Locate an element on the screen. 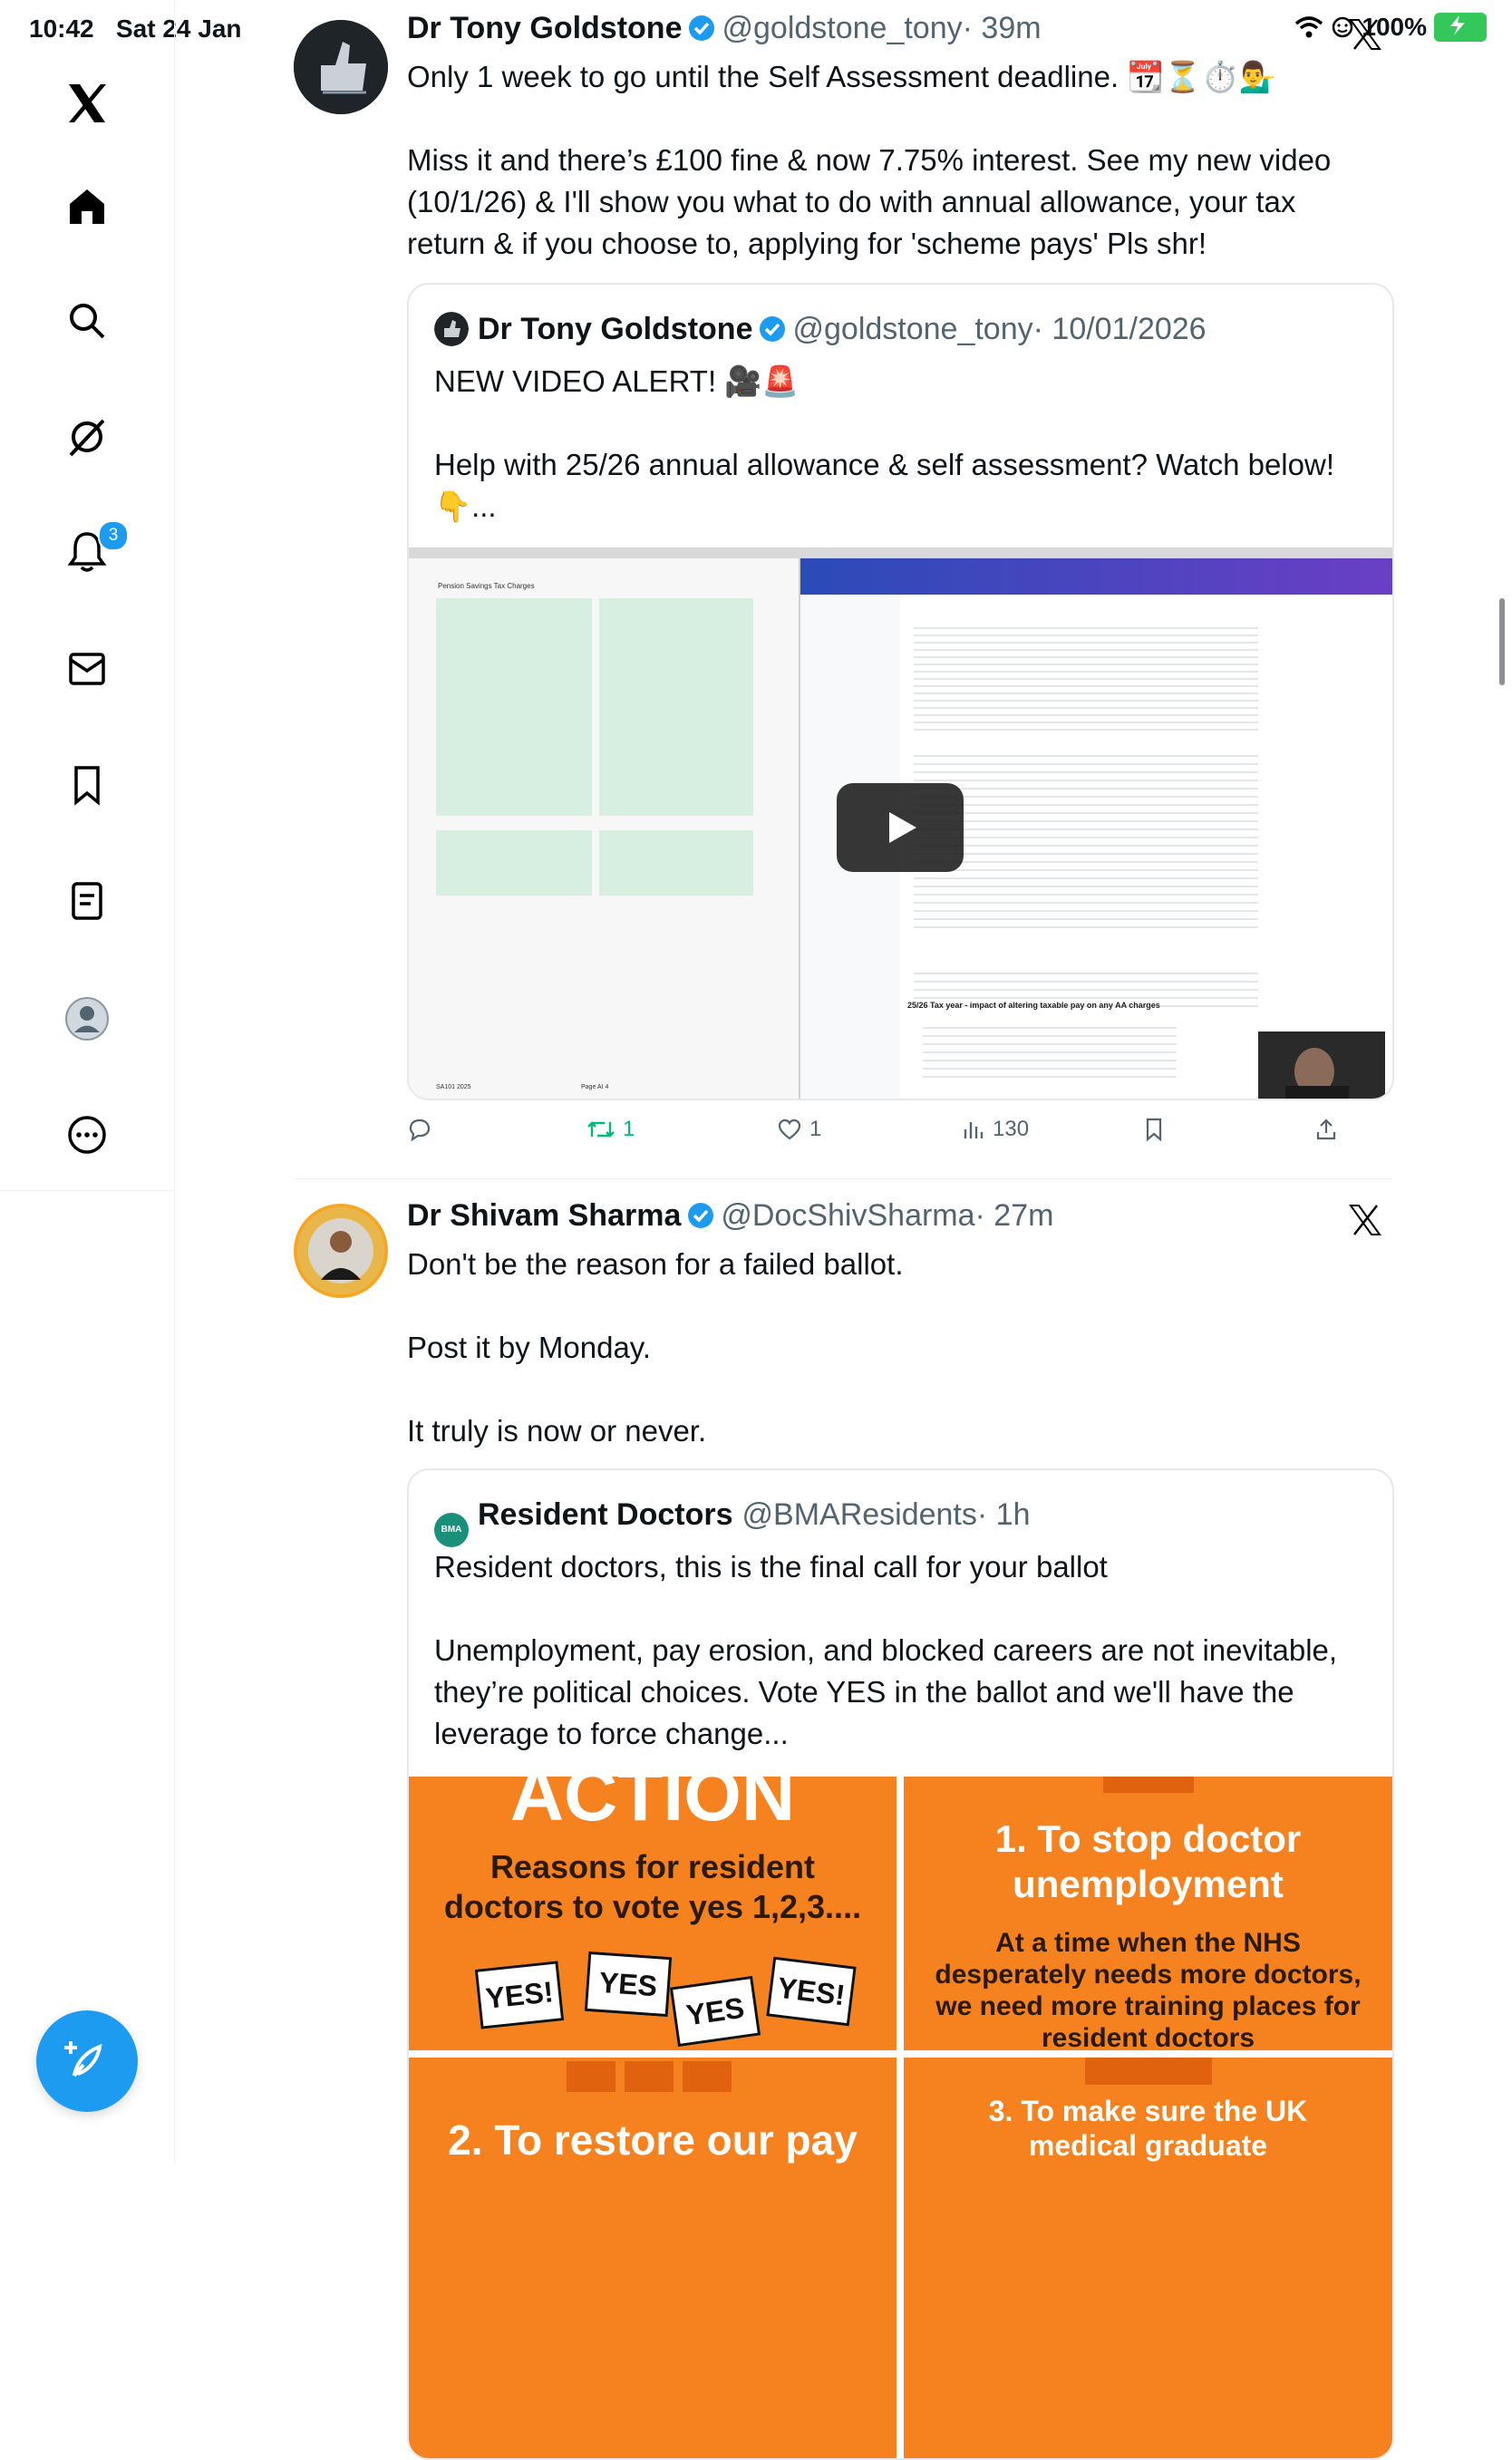 The width and height of the screenshot is (1512, 2460). play-icon is located at coordinates (902, 827).